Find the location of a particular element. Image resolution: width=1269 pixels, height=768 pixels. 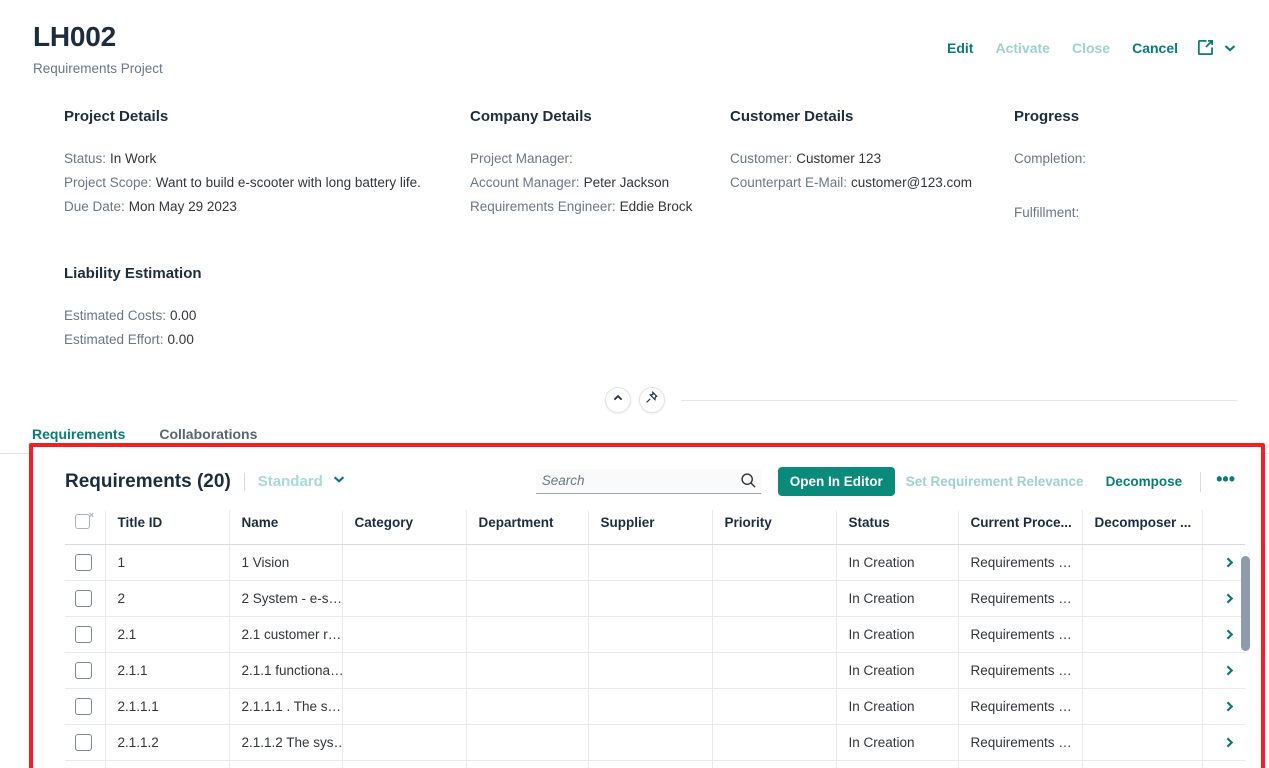

chevron-down-icon is located at coordinates (1230, 48).